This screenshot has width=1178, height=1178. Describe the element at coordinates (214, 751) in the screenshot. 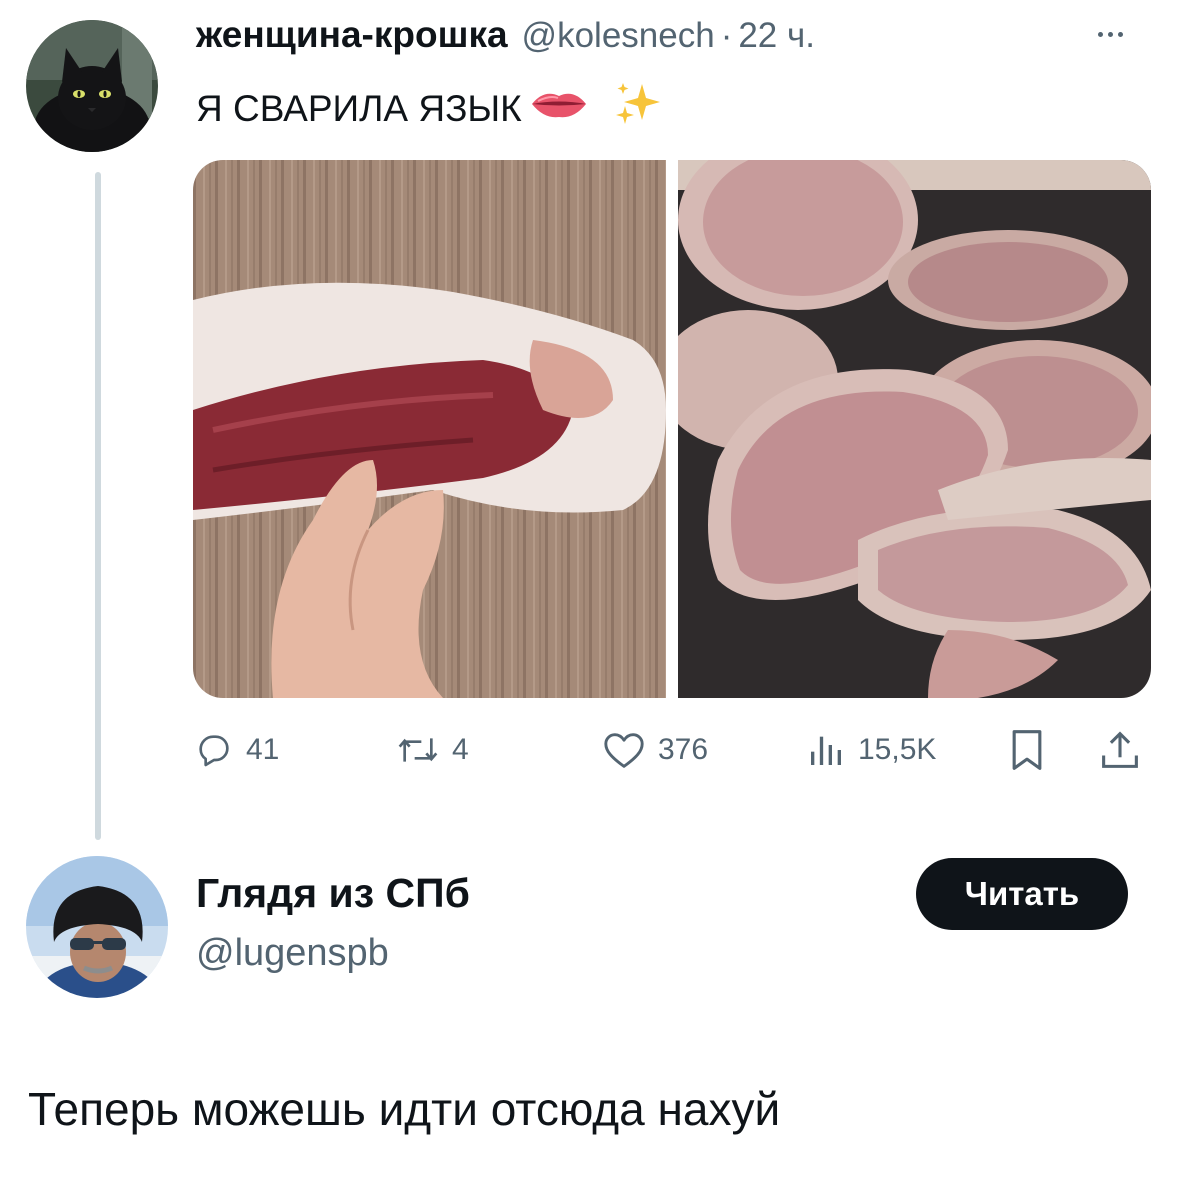

I see `reply-icon` at that location.